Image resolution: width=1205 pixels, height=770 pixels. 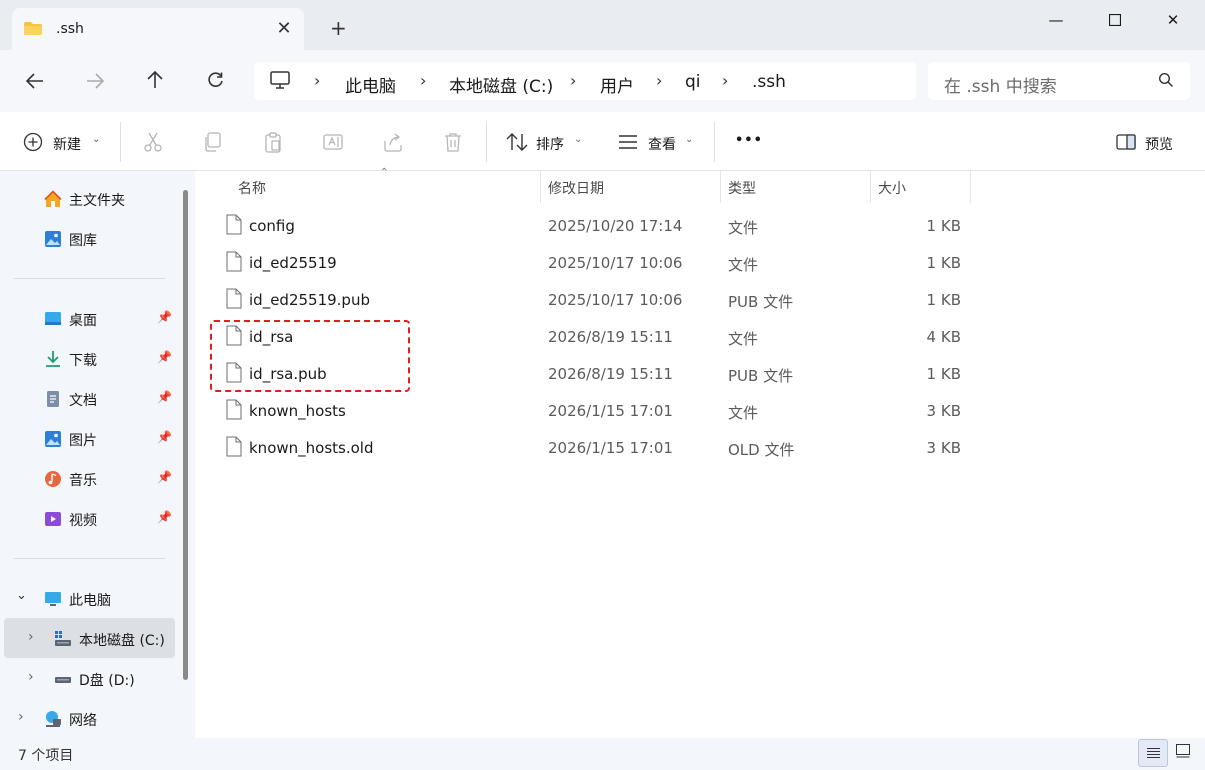 What do you see at coordinates (53, 599) in the screenshot?
I see `computer-icon` at bounding box center [53, 599].